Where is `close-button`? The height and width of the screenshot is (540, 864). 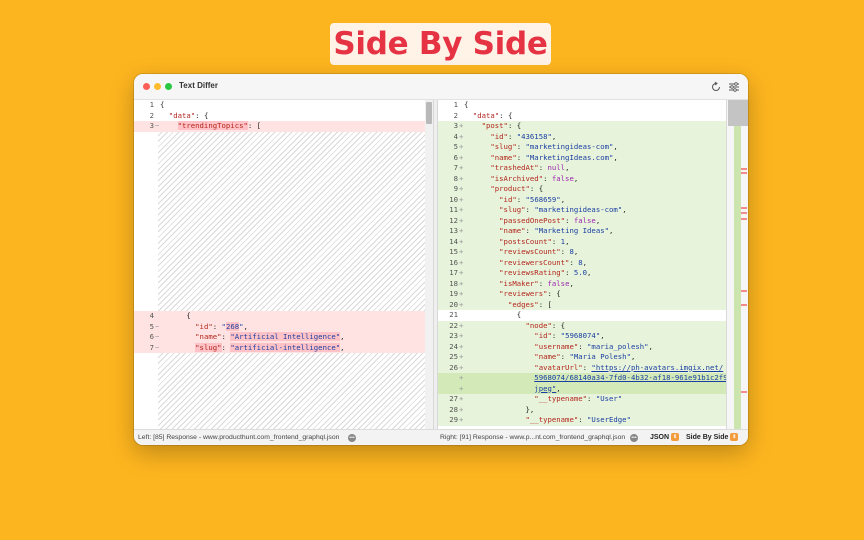
close-button is located at coordinates (146, 86).